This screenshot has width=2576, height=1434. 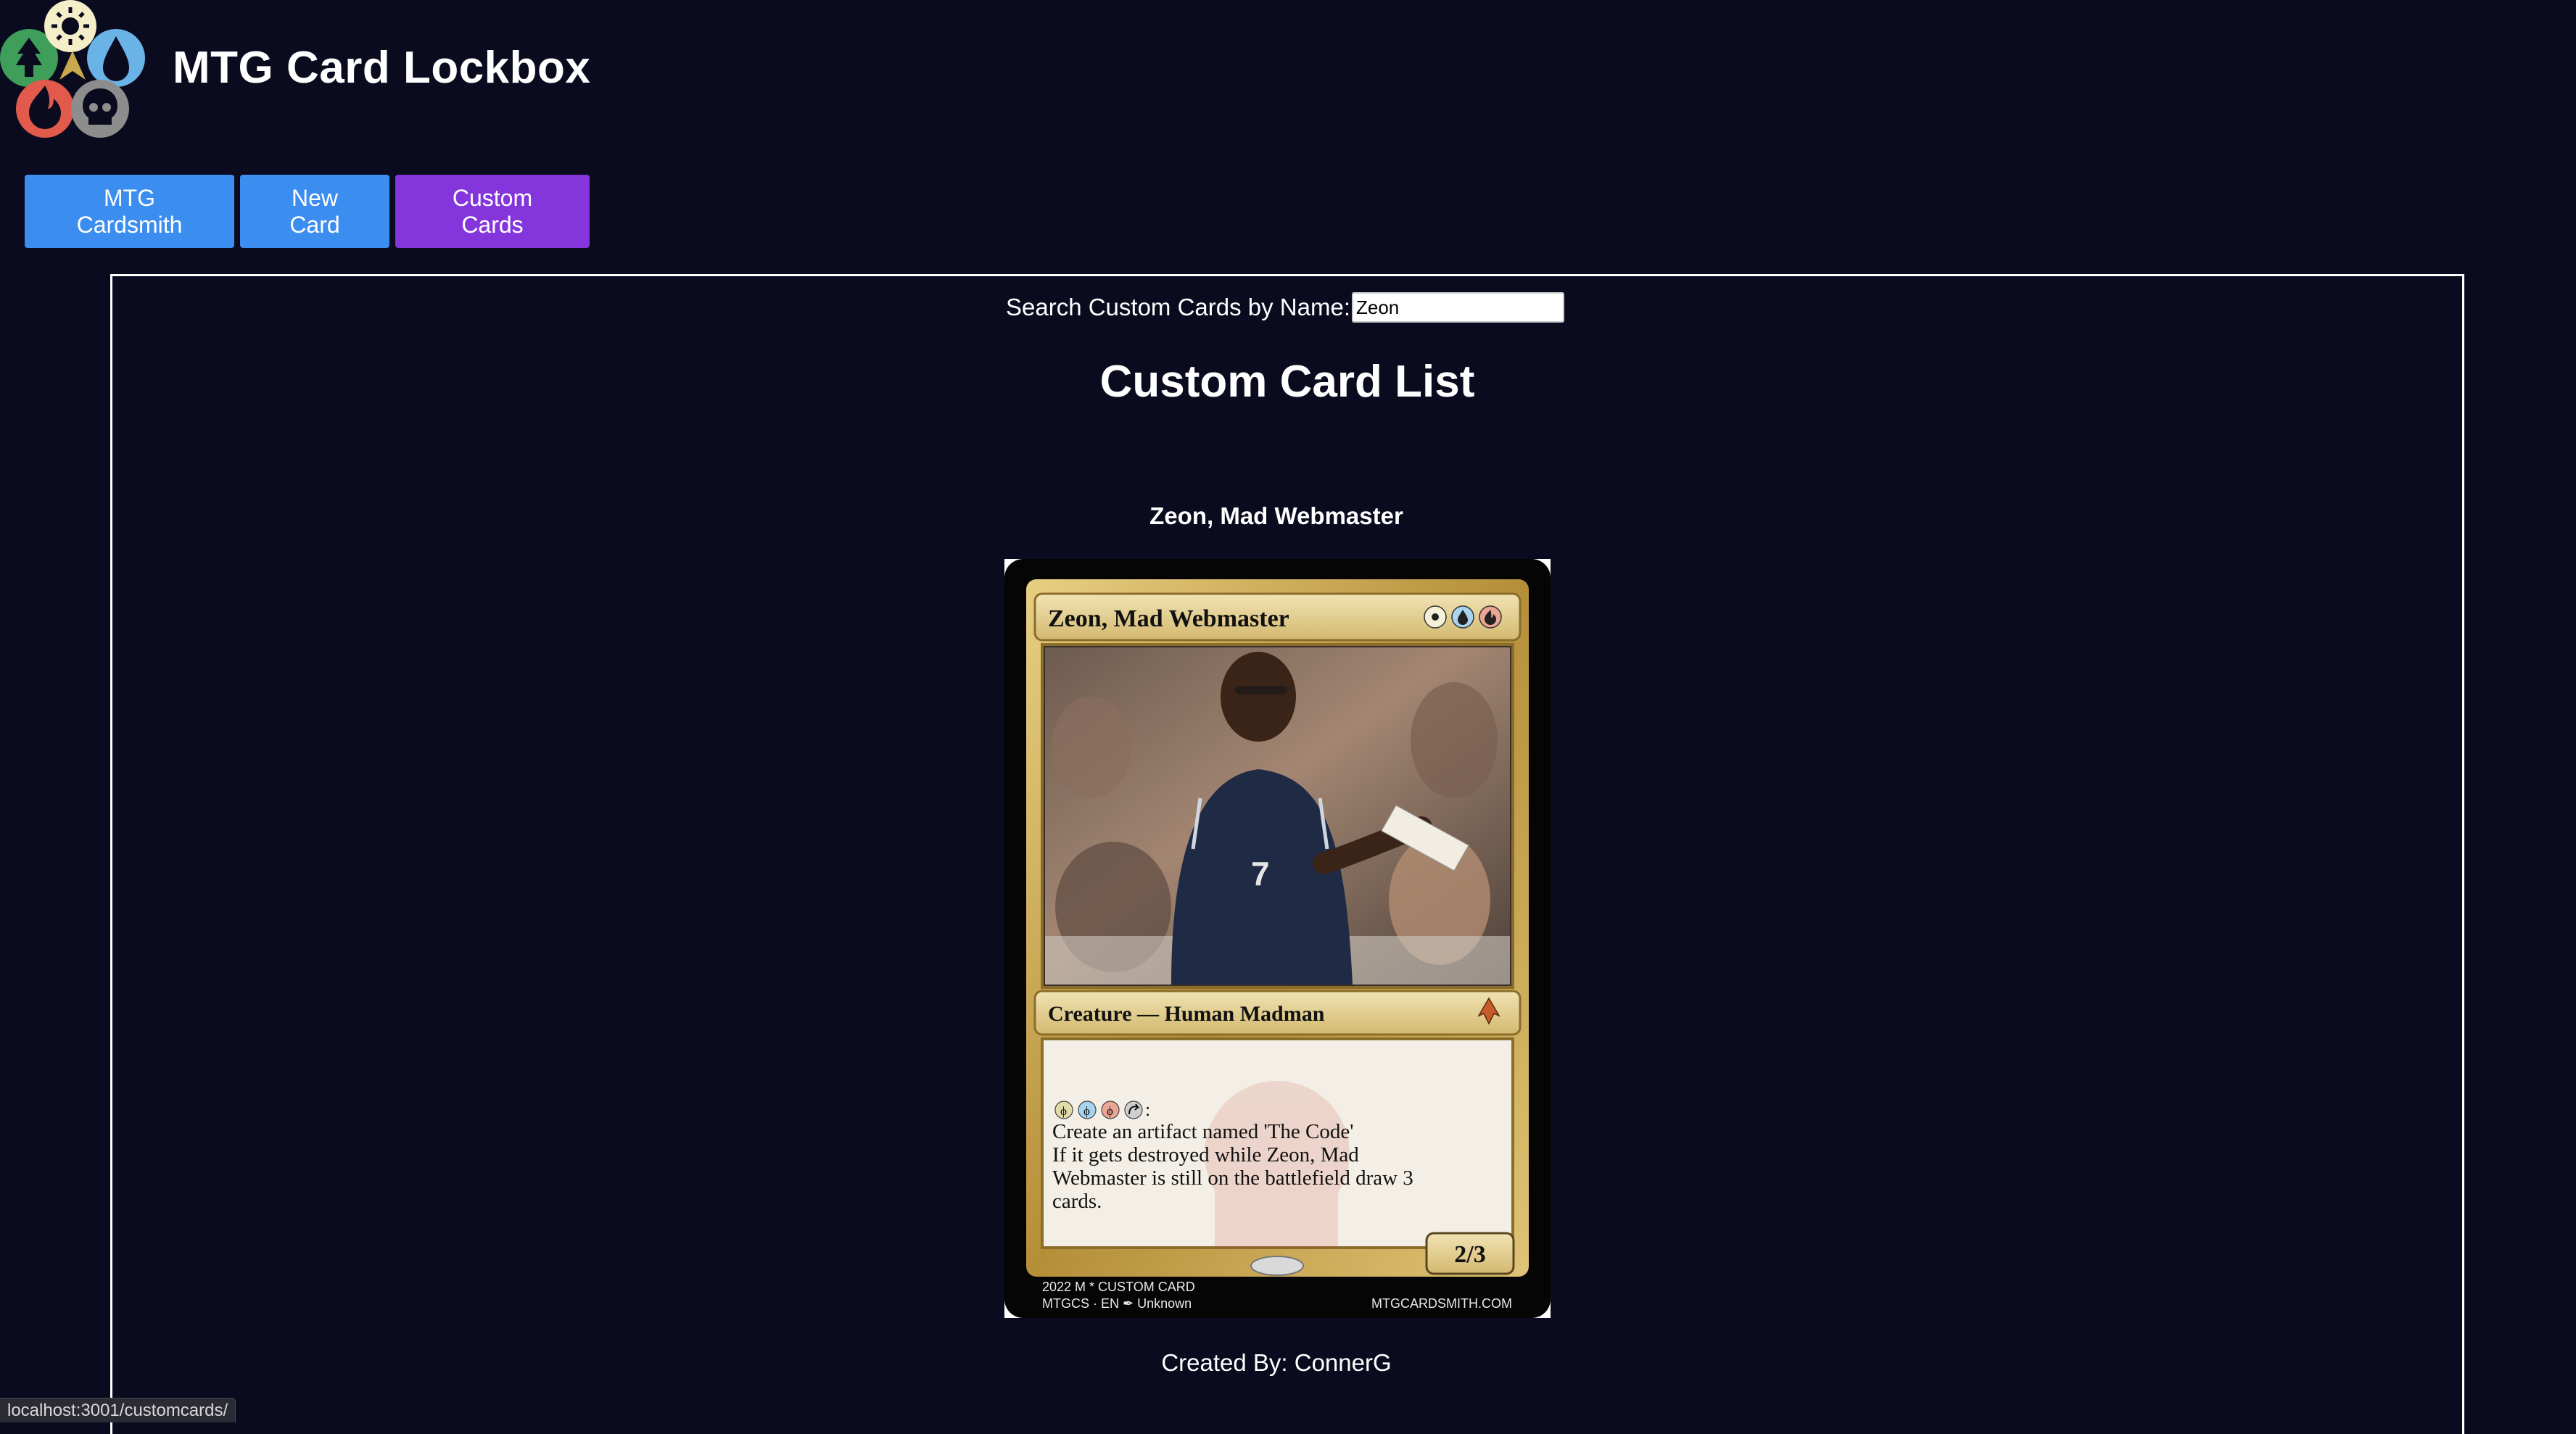 What do you see at coordinates (72, 71) in the screenshot?
I see `mtg-five-color-mana-logo-icon` at bounding box center [72, 71].